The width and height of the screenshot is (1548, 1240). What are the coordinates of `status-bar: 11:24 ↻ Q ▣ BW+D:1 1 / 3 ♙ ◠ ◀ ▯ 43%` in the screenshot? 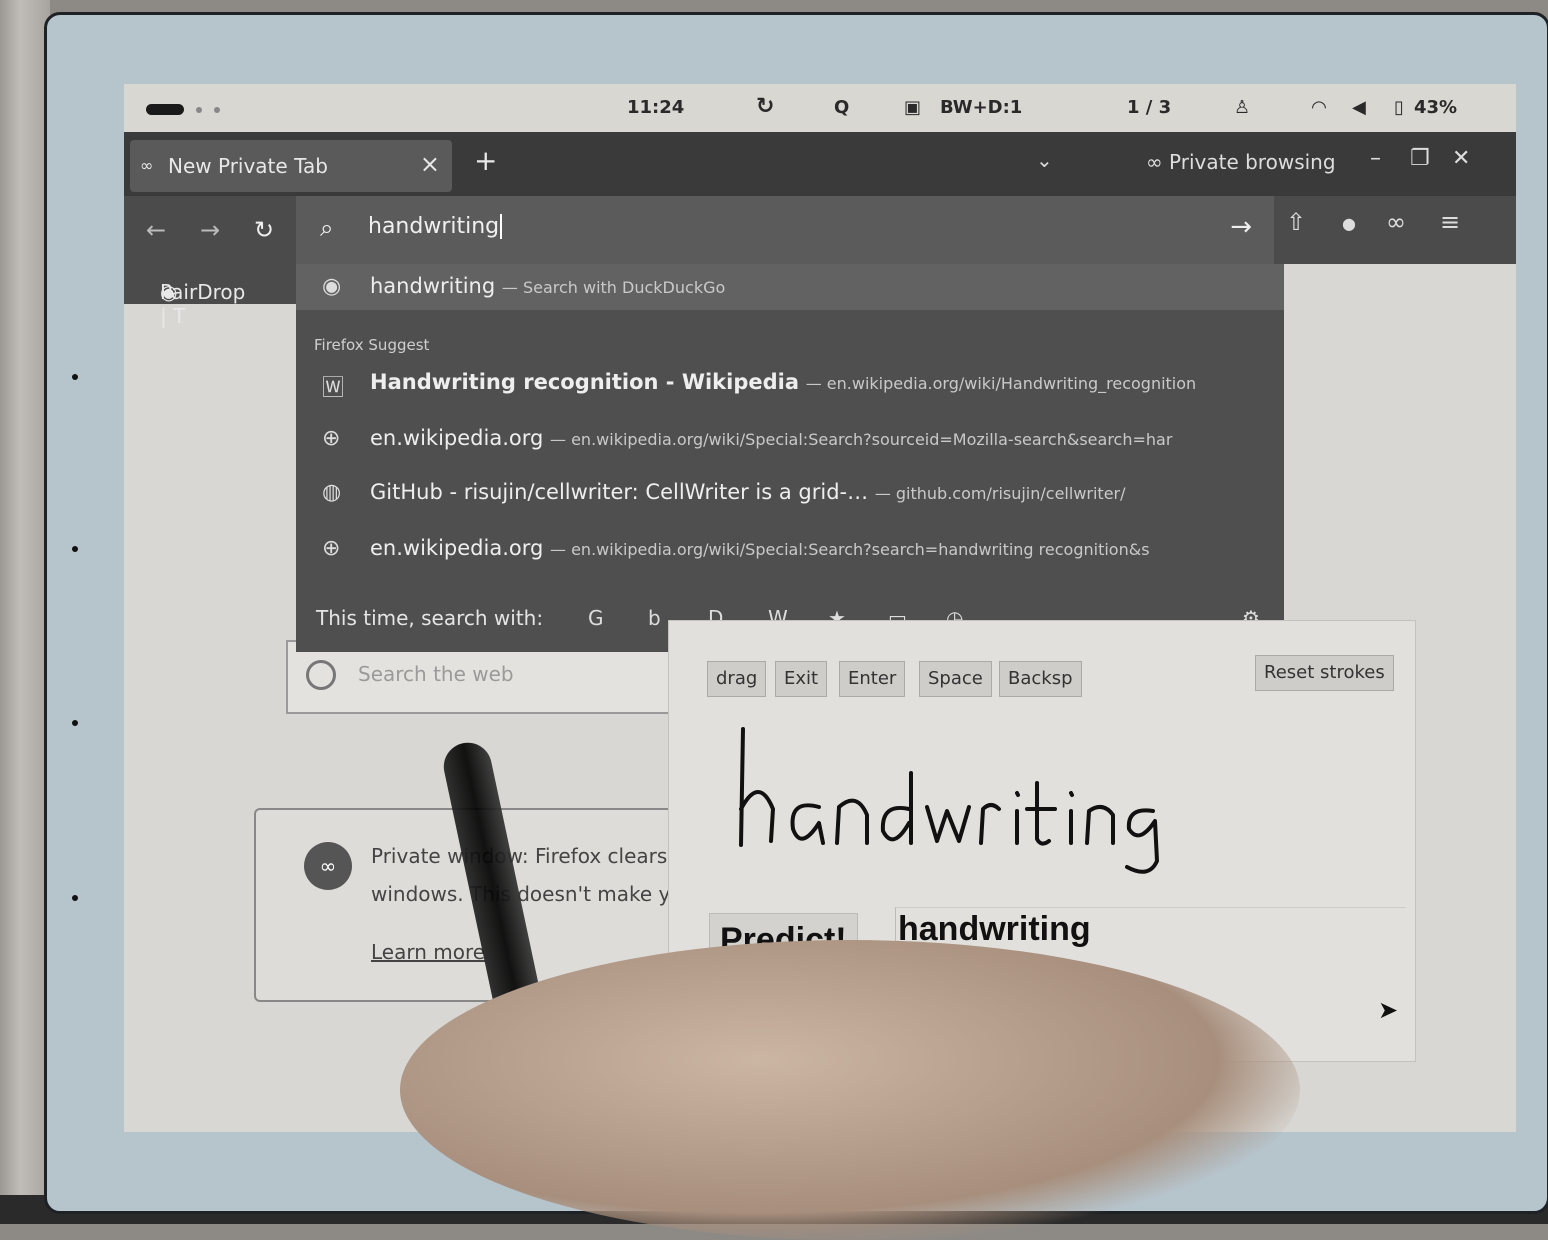 It's located at (820, 108).